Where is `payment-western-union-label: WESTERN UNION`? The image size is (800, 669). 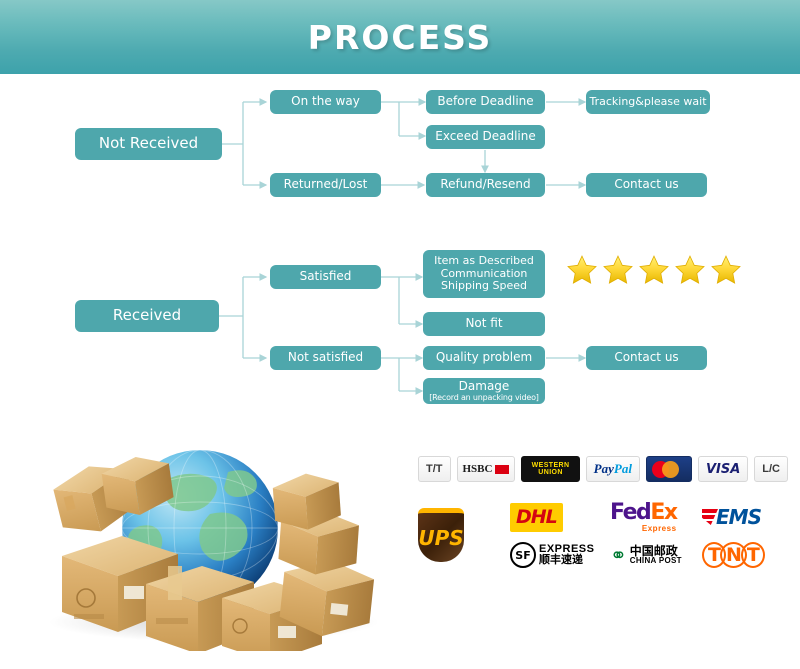 payment-western-union-label: WESTERN UNION is located at coordinates (550, 468).